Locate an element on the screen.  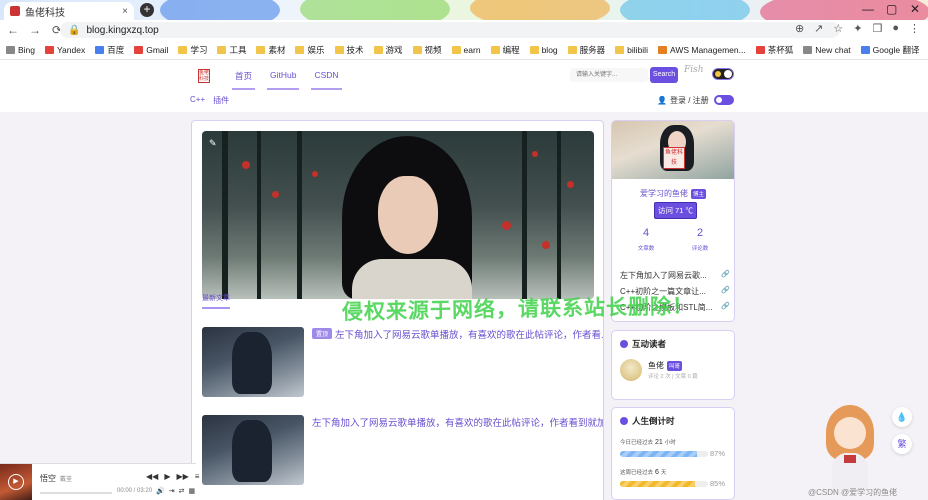
back-icon: ← is located at coordinates (13, 30).